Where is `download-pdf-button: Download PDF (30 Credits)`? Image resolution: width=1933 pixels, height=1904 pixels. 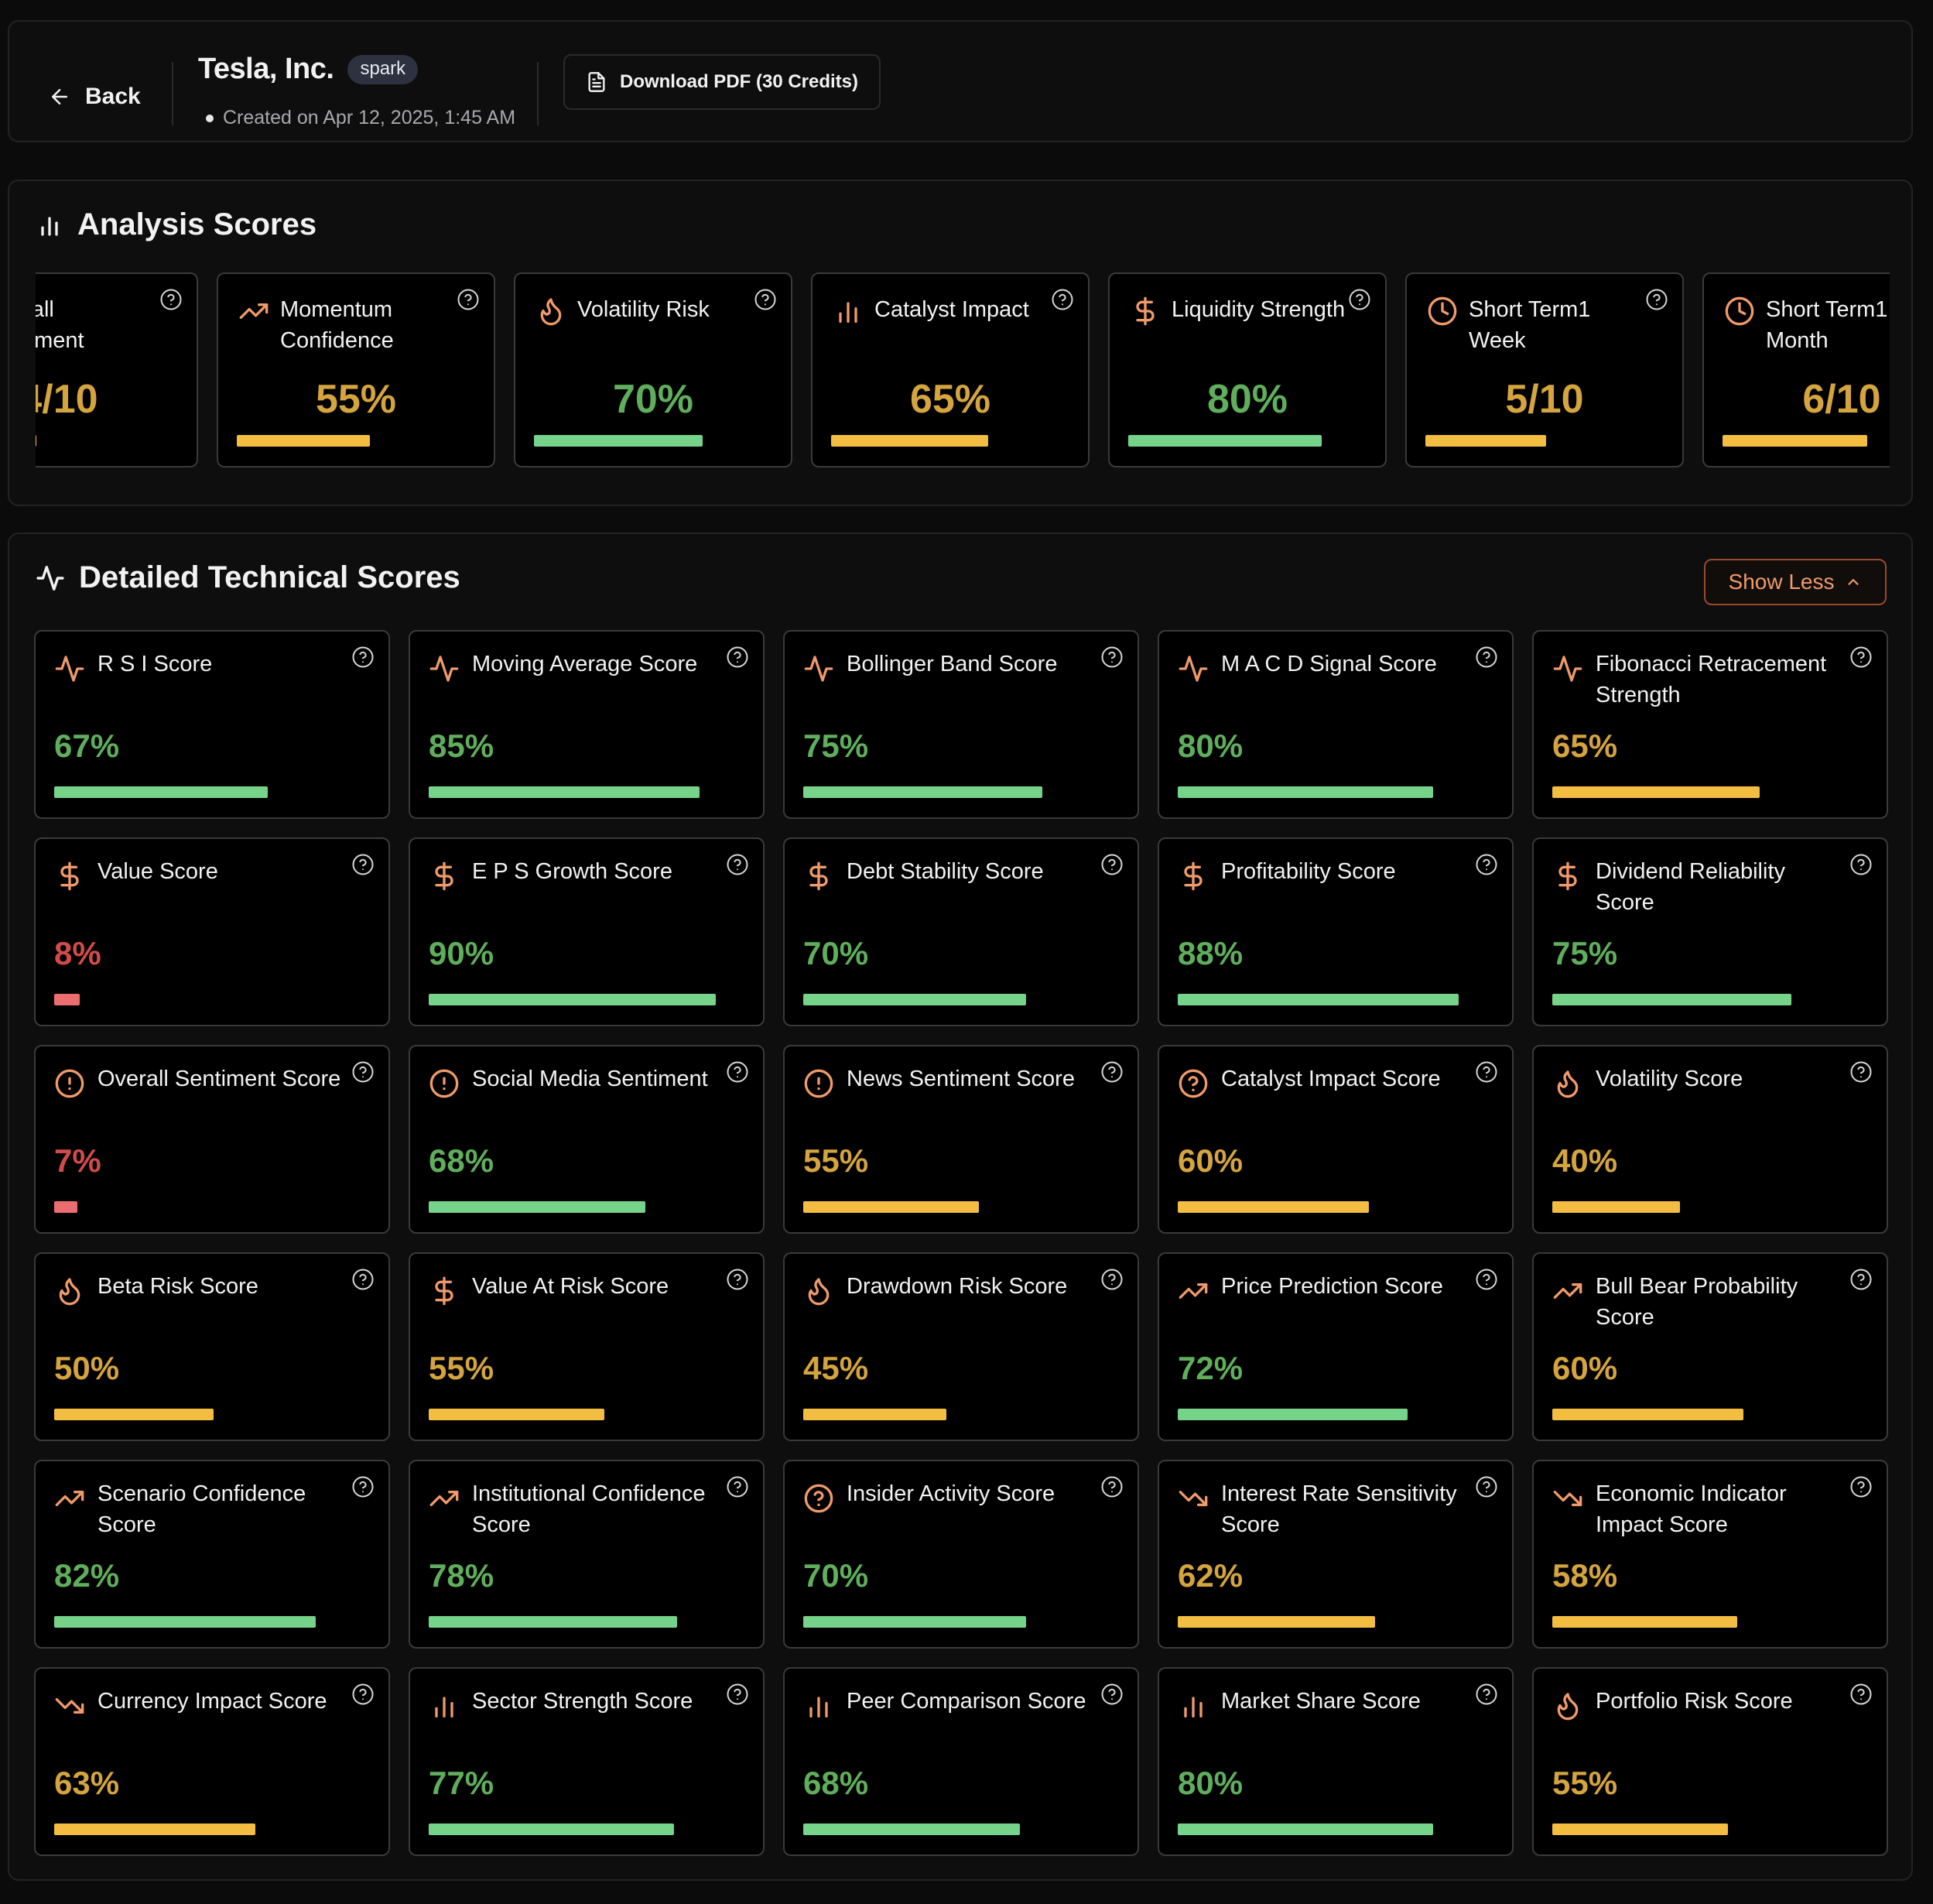
download-pdf-button: Download PDF (30 Credits) is located at coordinates (722, 82).